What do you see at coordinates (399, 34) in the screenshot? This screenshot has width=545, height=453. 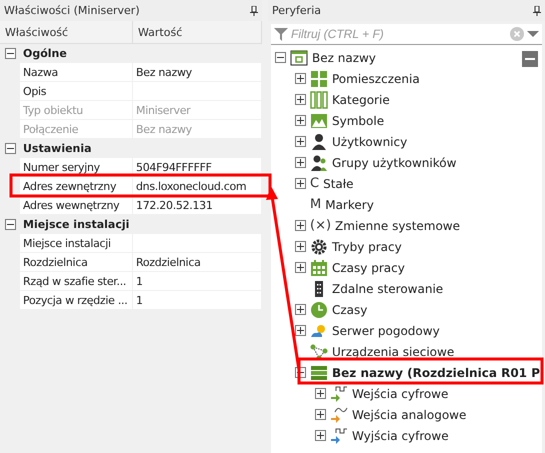 I see `filter-input: Filtruj (CTRL + F)` at bounding box center [399, 34].